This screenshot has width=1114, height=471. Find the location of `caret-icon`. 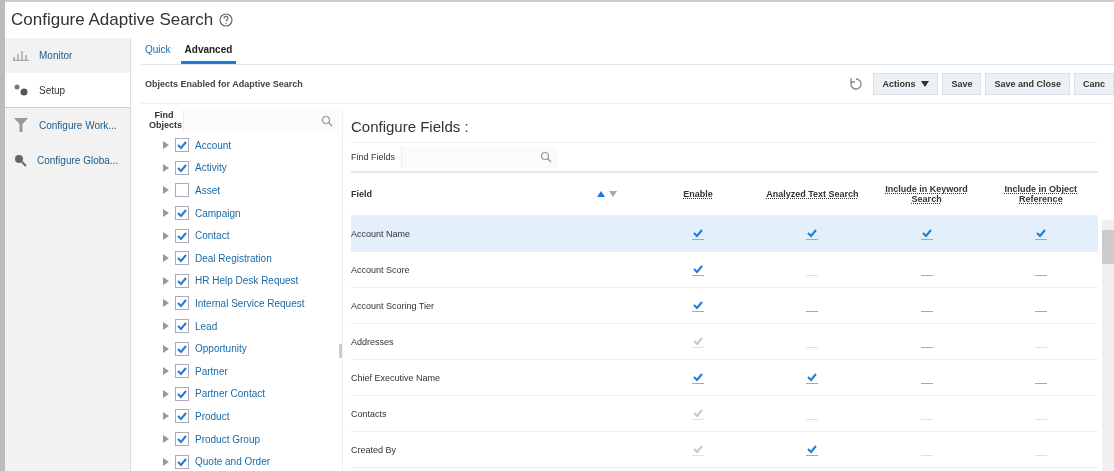

caret-icon is located at coordinates (925, 84).